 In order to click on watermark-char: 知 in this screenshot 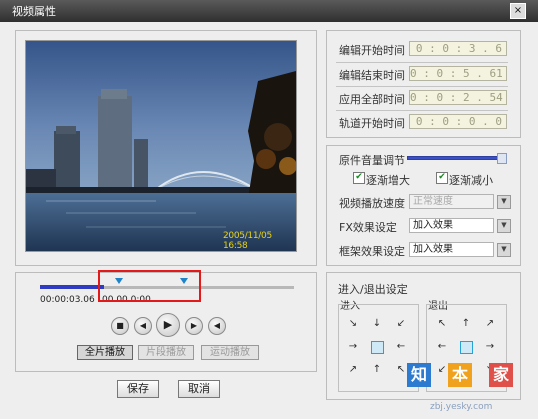, I will do `click(419, 375)`.